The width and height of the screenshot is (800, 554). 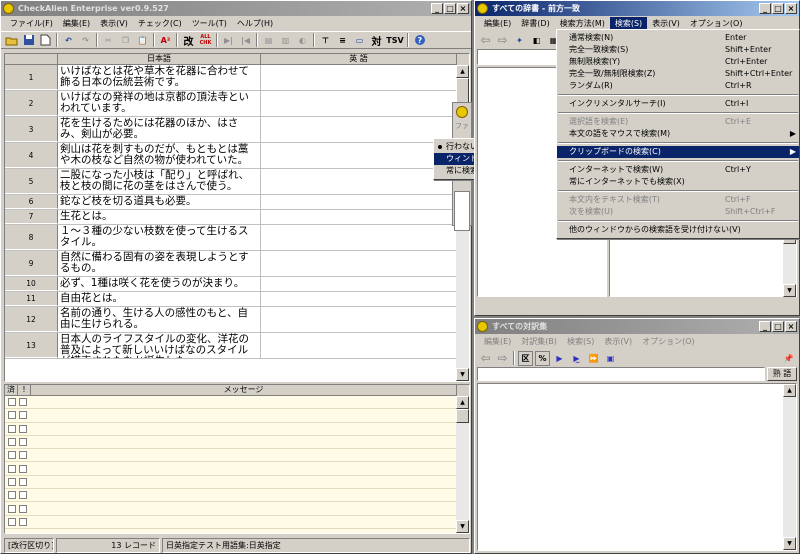 What do you see at coordinates (678, 200) in the screenshot?
I see `search-menu-item: 本文内をテキスト検索(T) Ctrl+F` at bounding box center [678, 200].